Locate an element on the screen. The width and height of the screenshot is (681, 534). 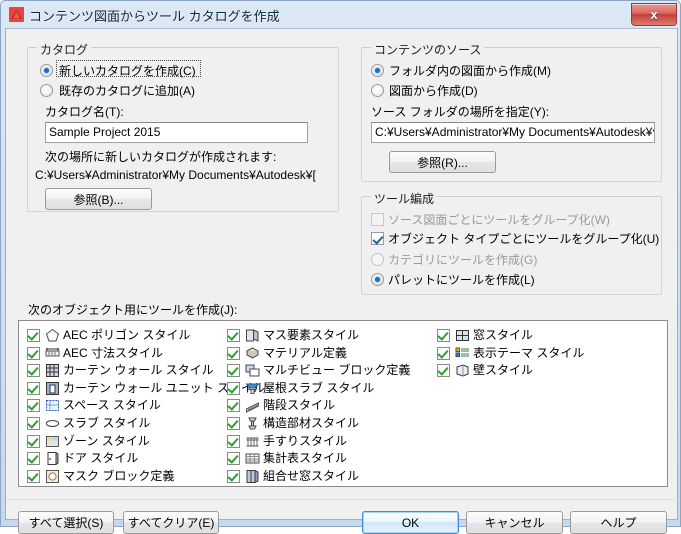
zone-style-icon is located at coordinates (52, 441).